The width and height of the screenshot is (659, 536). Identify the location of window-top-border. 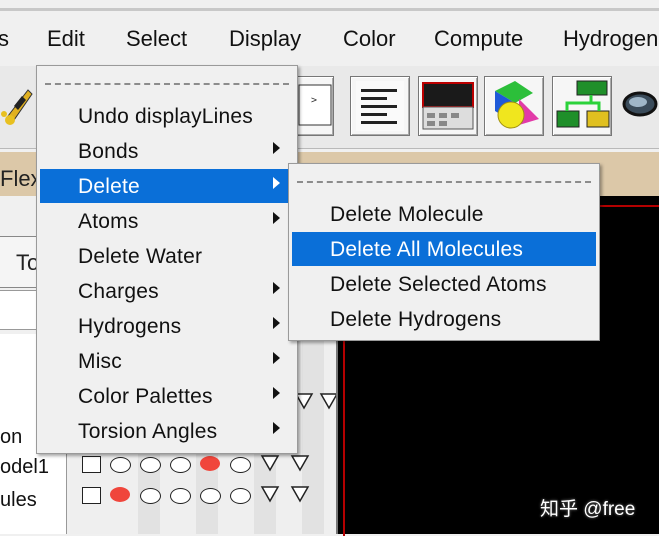
(329, 9).